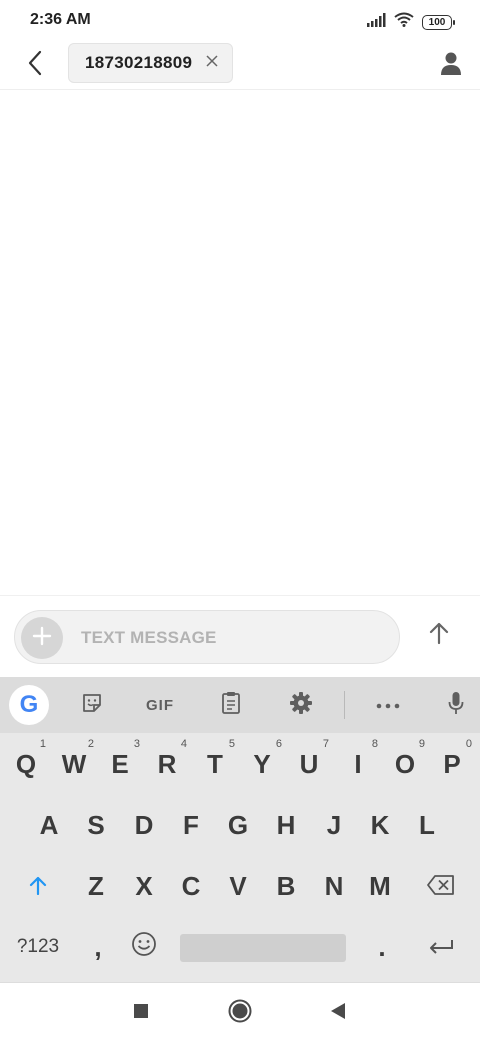 The image size is (480, 1040). Describe the element at coordinates (240, 21) in the screenshot. I see `status-bar: 2:36 AM 100` at that location.